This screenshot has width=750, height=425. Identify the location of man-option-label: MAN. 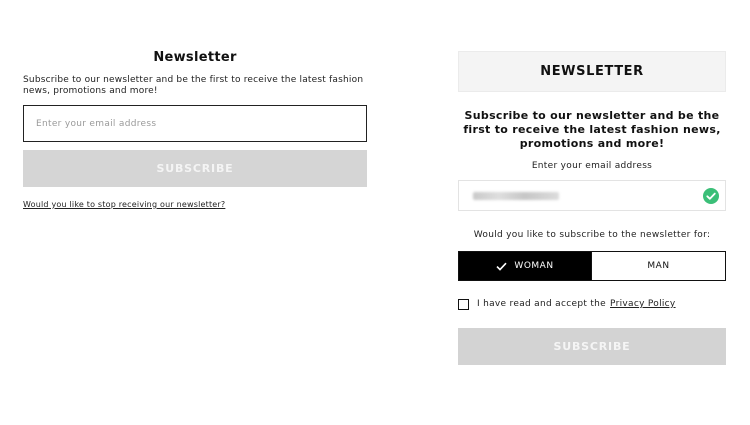
(658, 266).